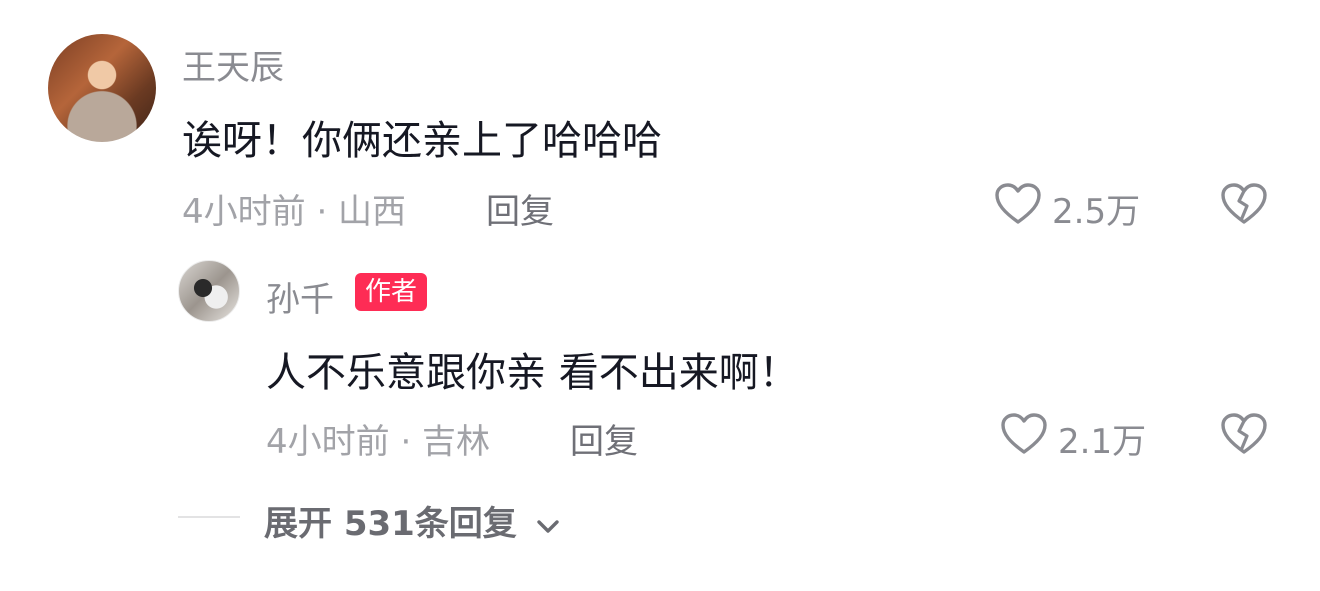  What do you see at coordinates (520, 208) in the screenshot?
I see `comment-reply-button: 回复` at bounding box center [520, 208].